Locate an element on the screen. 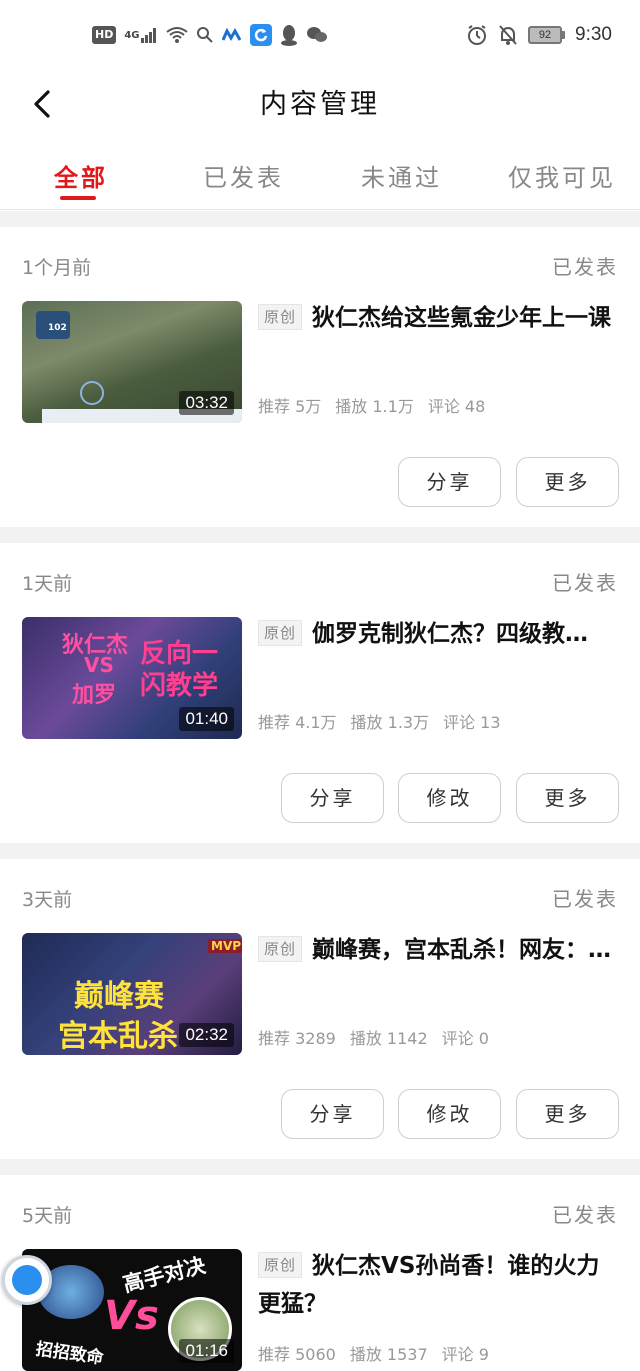  play-count: 播放 1.1万 is located at coordinates (374, 406).